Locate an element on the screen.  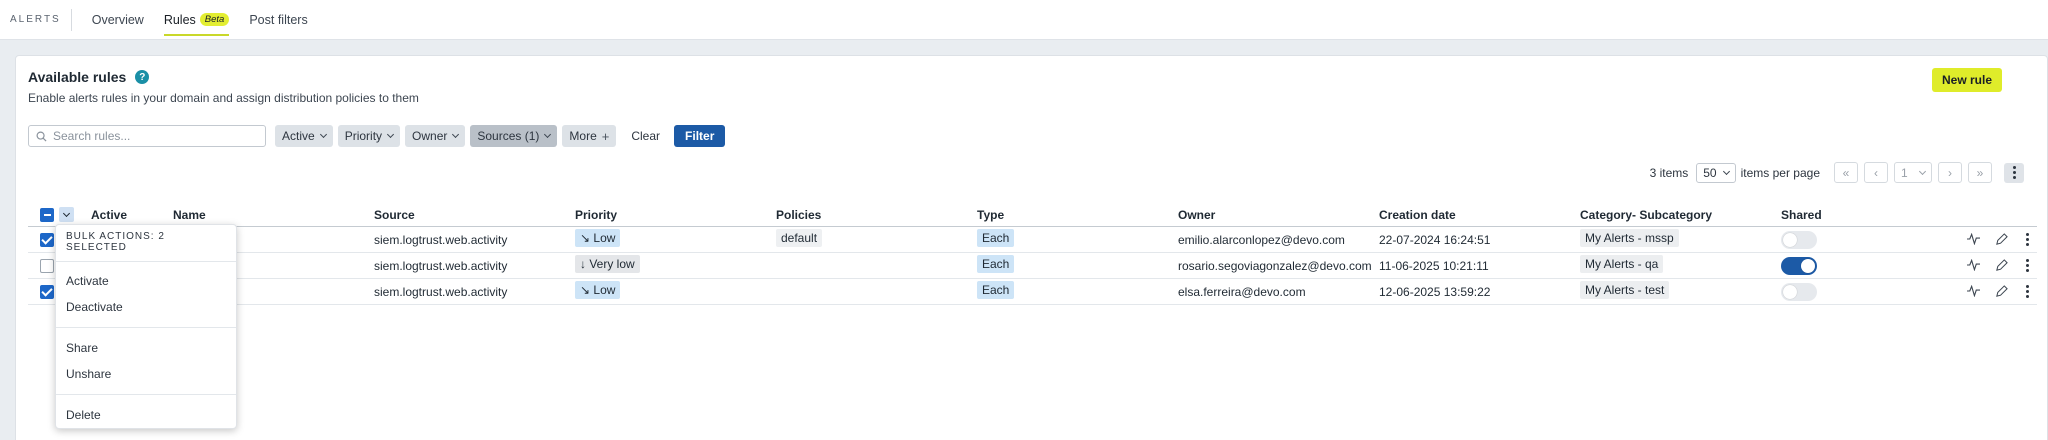
per-page-select: 50 is located at coordinates (1716, 172).